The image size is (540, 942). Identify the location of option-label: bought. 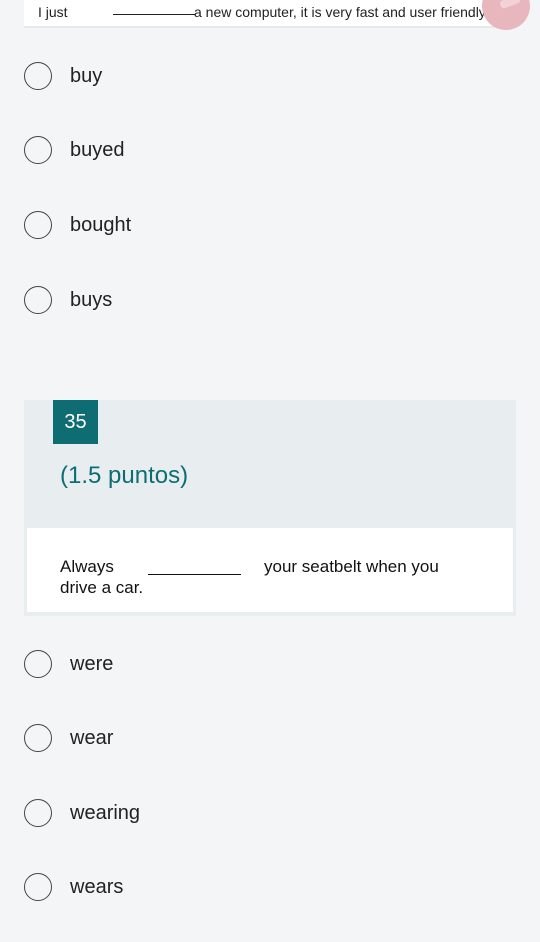
(101, 224).